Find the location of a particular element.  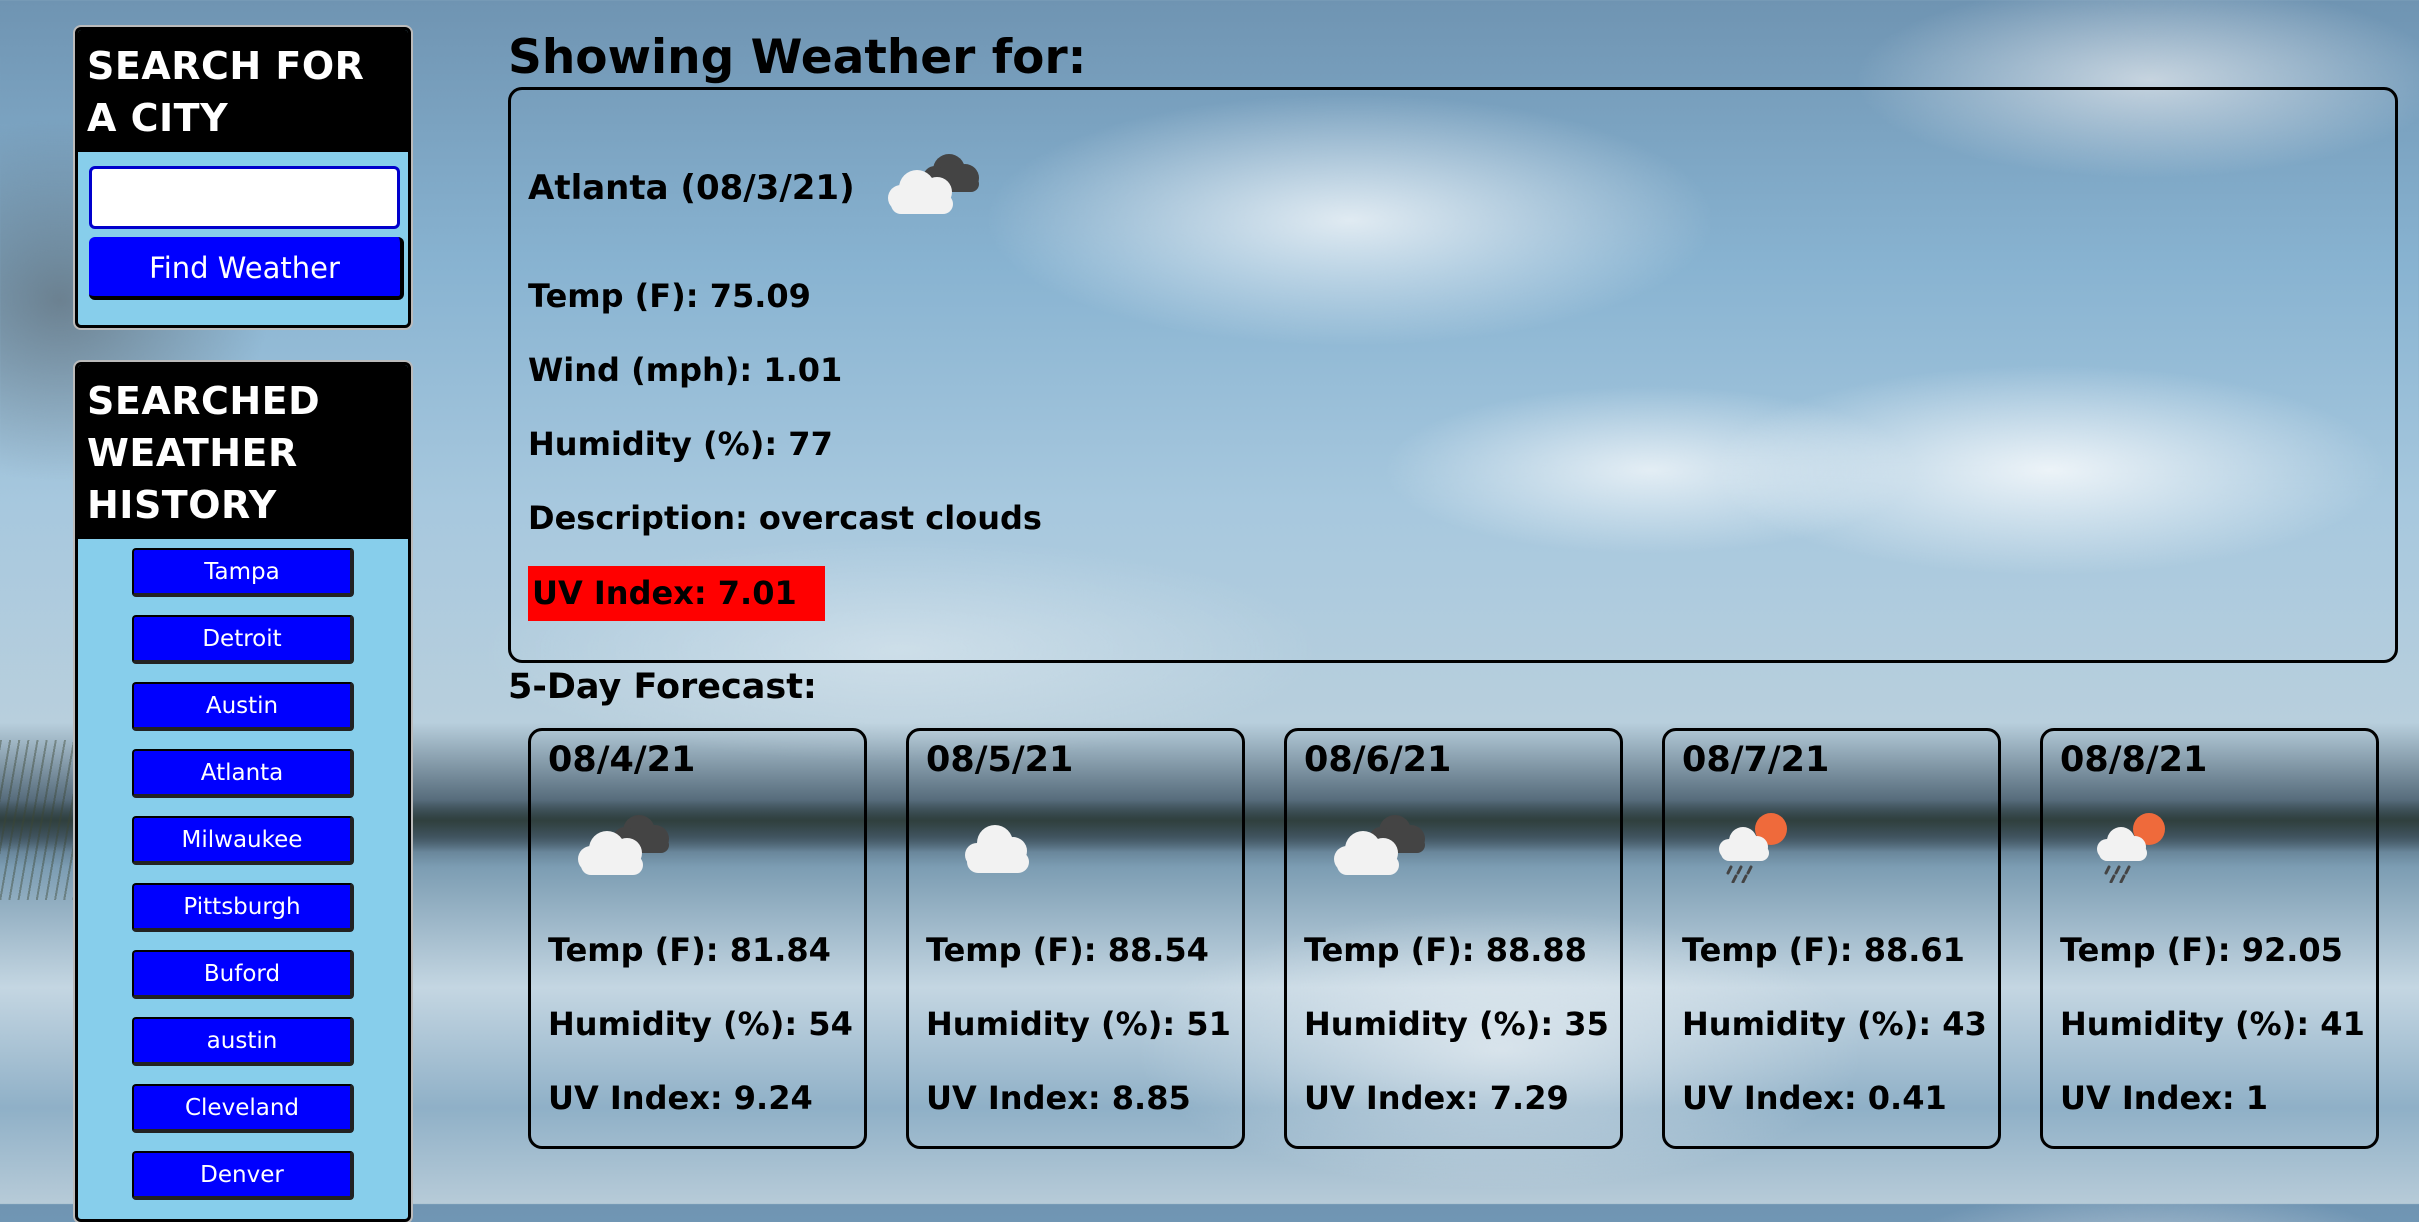

forecast-temp: Temp (F): 88.88 is located at coordinates (1445, 950).